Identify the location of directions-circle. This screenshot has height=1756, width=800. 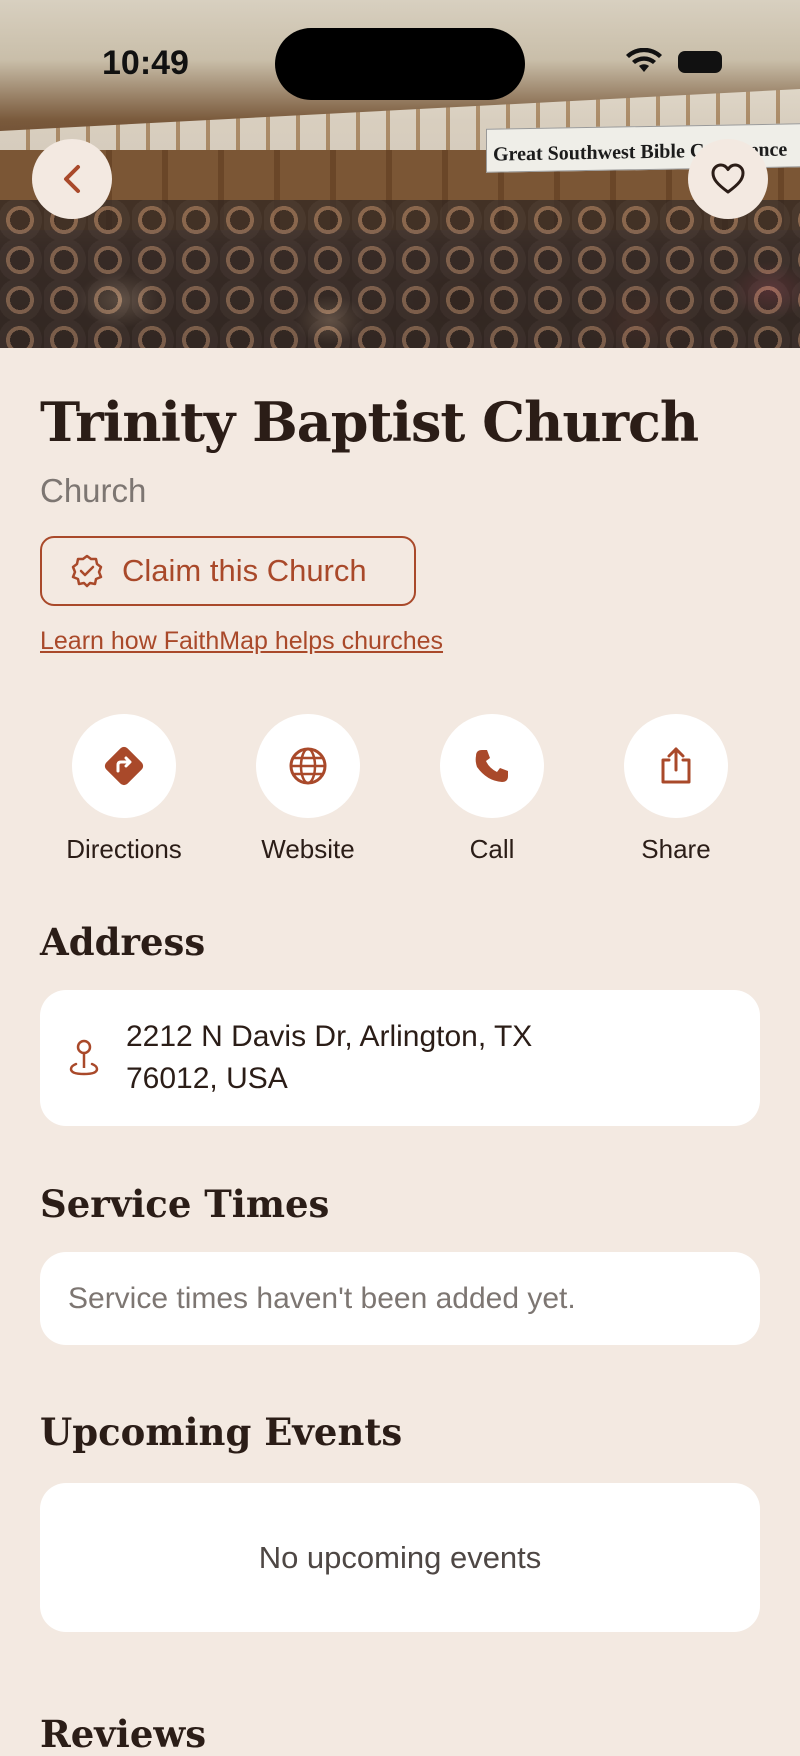
(124, 766).